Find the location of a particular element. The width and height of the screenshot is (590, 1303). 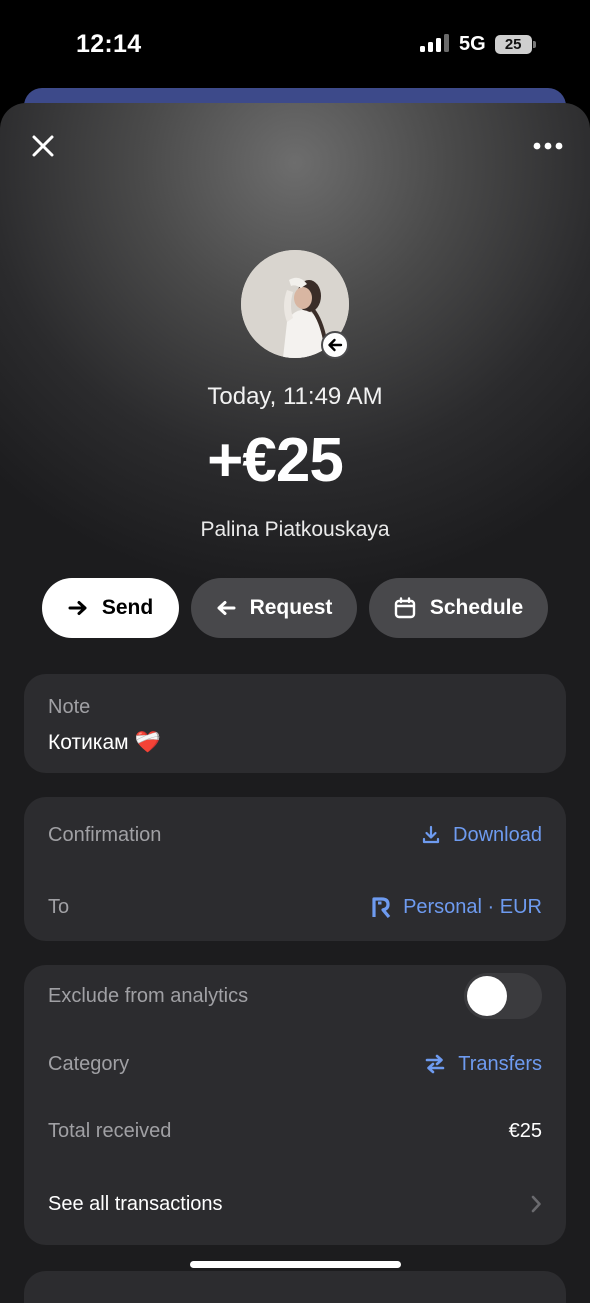

confirmation-row: Confirmation Download is located at coordinates (295, 835).